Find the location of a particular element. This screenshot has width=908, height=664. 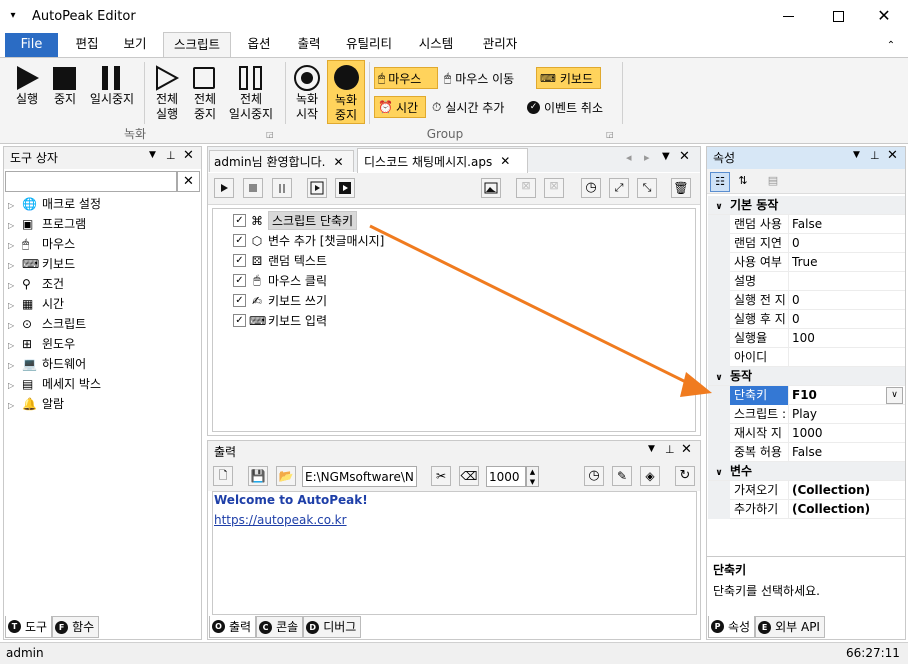

script-play-icon is located at coordinates (224, 188).